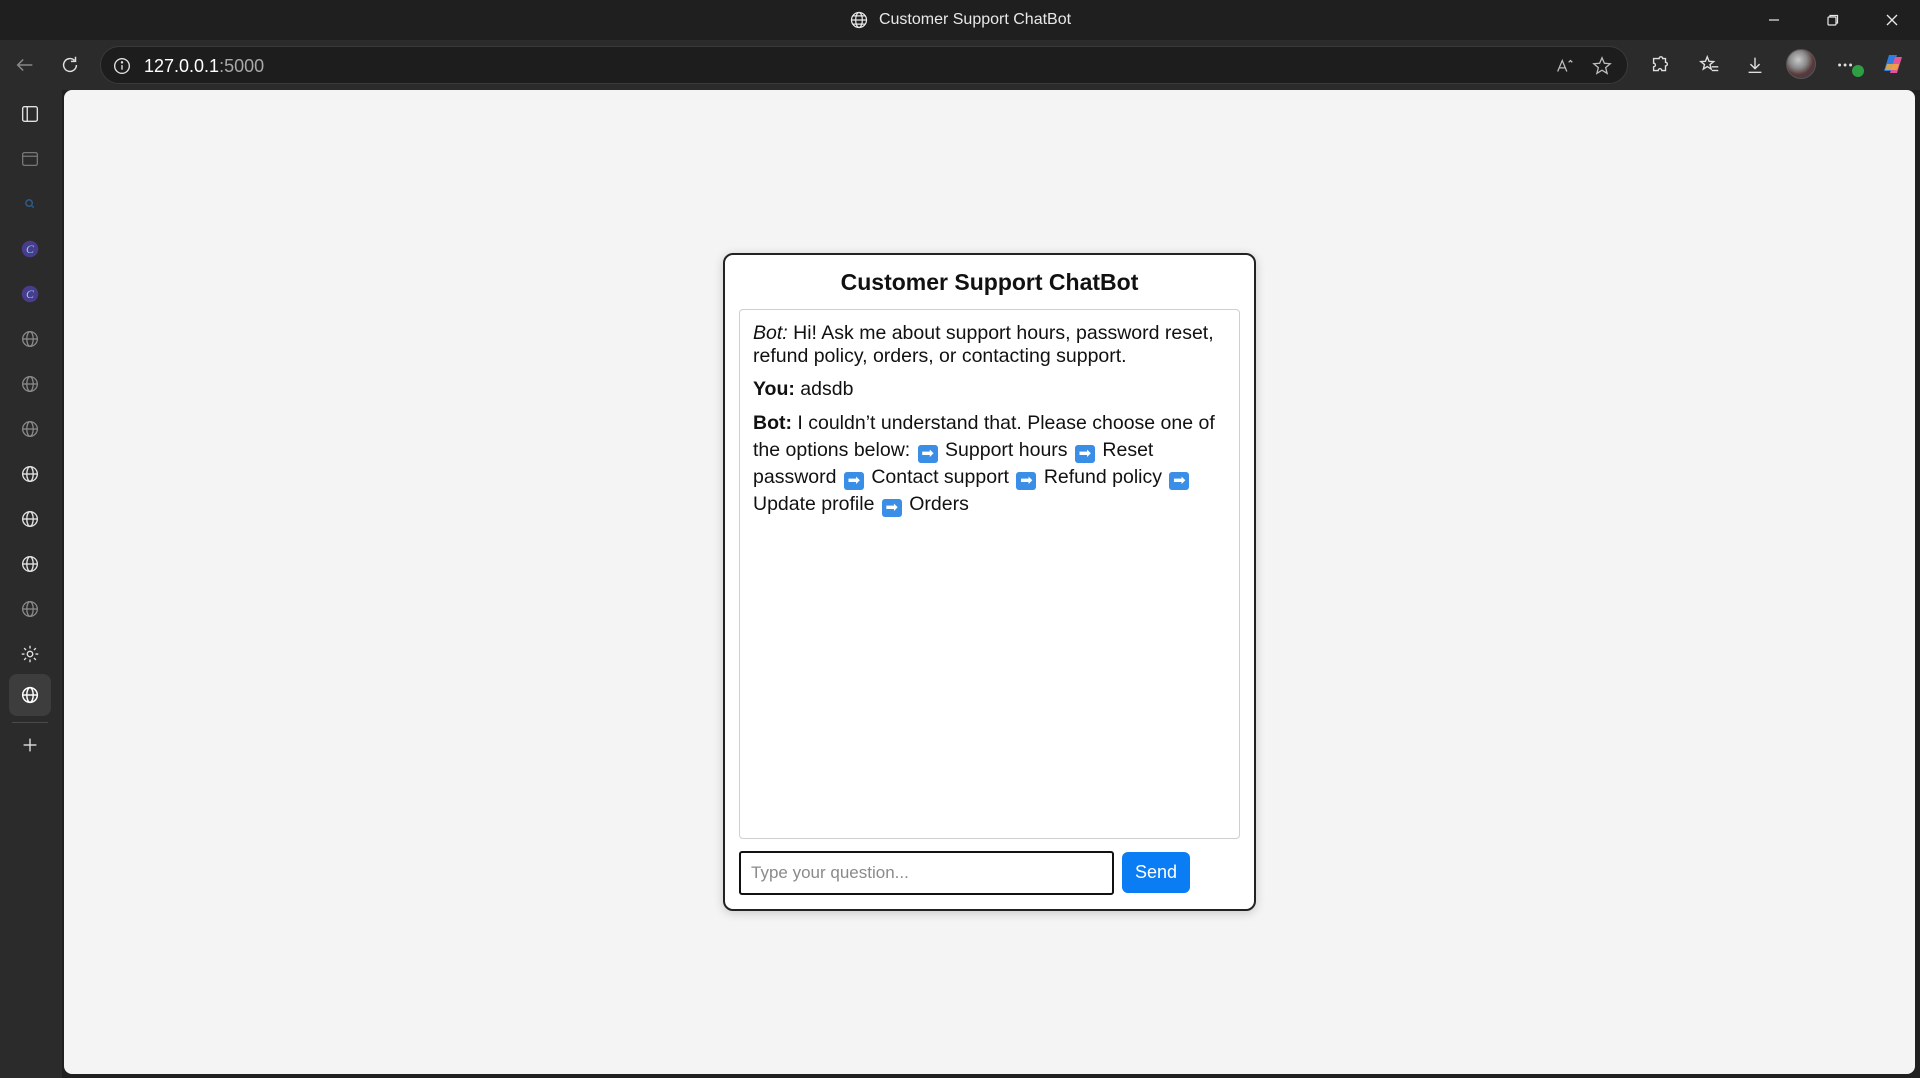 The height and width of the screenshot is (1078, 1920). I want to click on back-arrow-icon, so click(24, 65).